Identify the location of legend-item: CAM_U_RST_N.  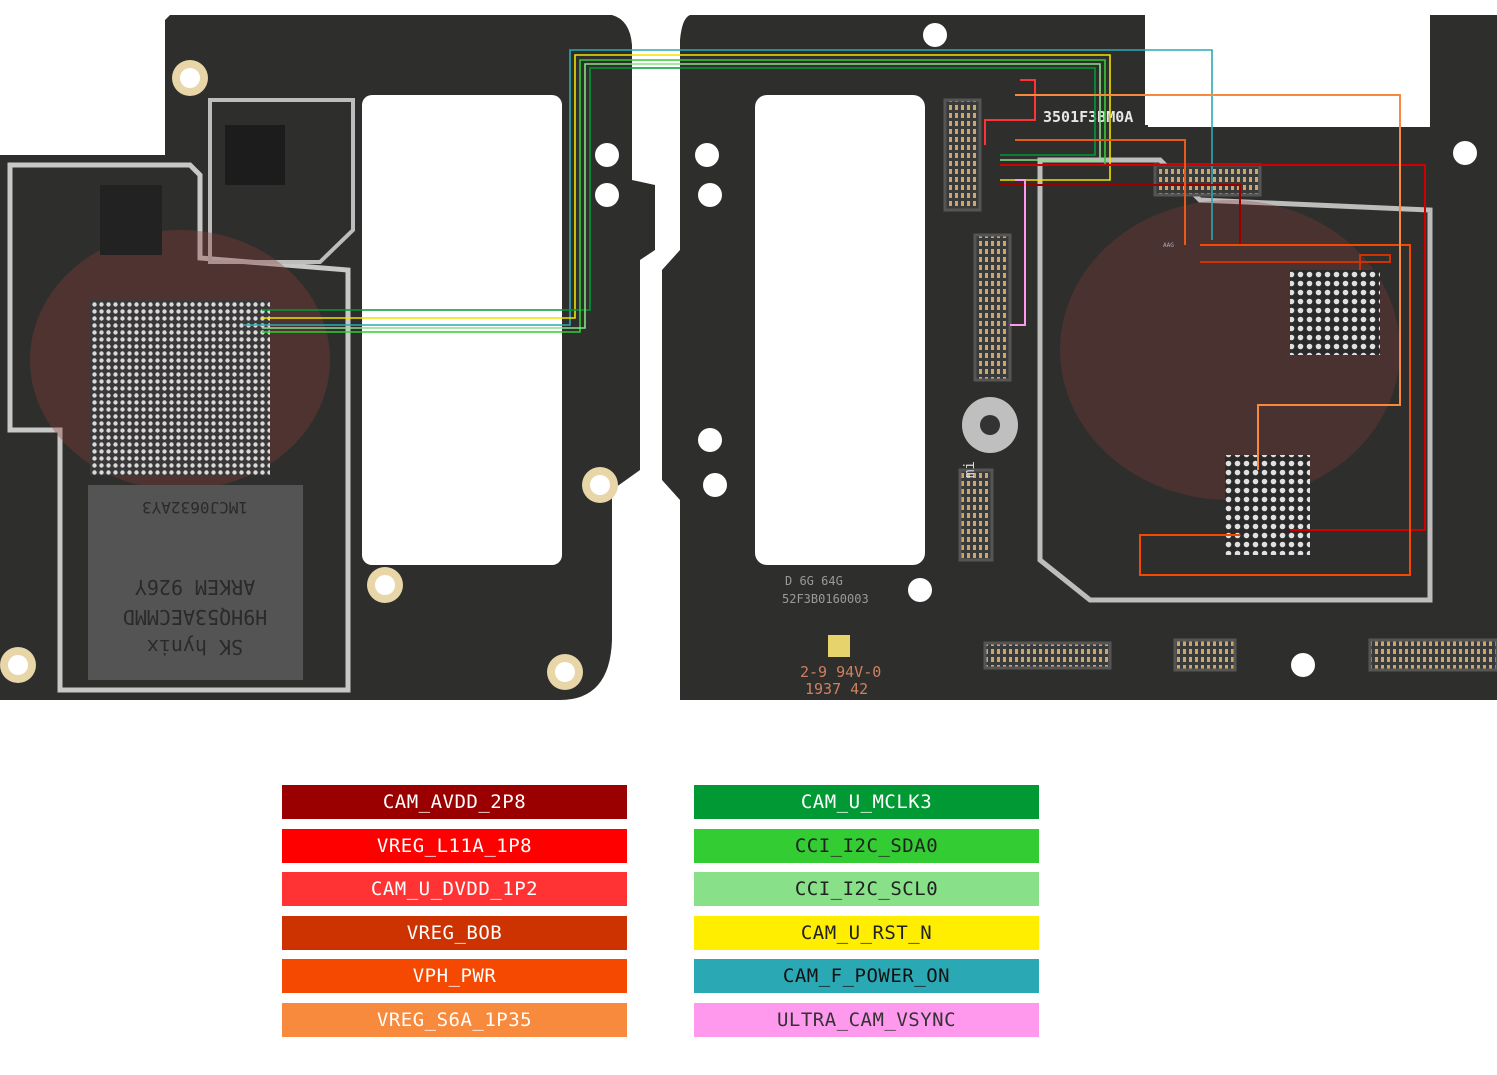
(866, 932).